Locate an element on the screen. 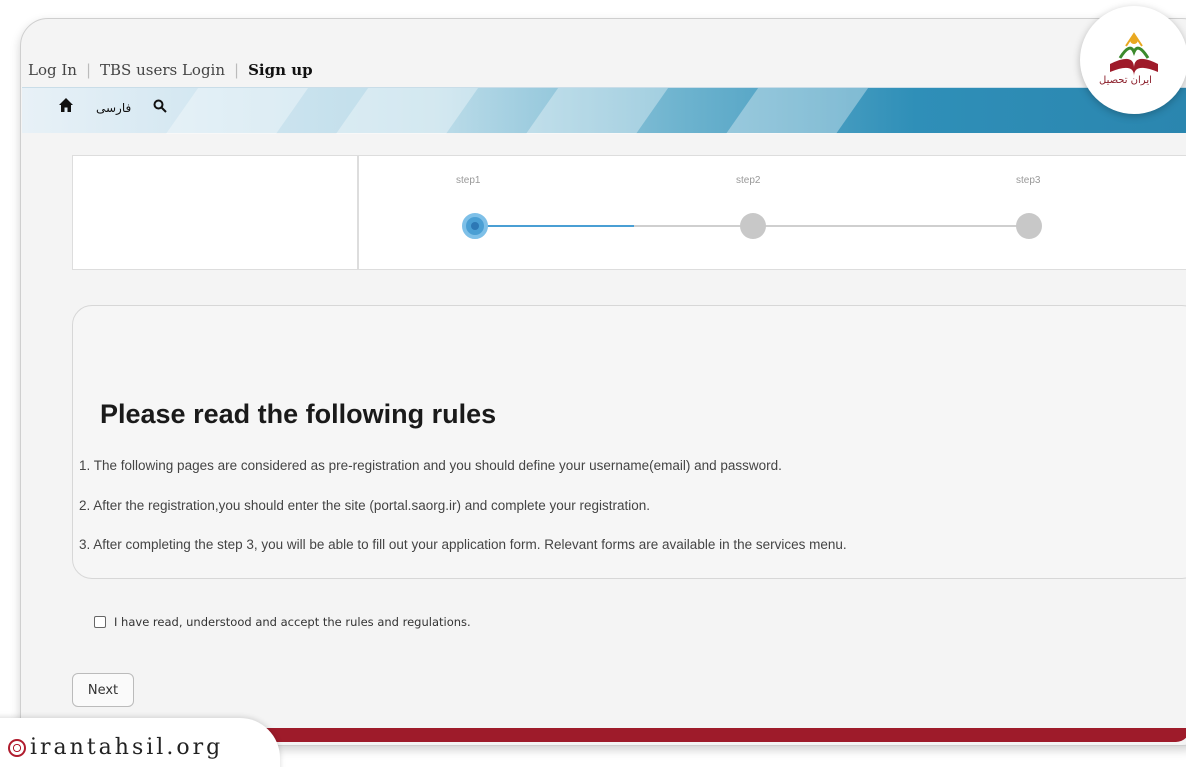 The height and width of the screenshot is (767, 1186). toolbar-icons: فارسی is located at coordinates (112, 107).